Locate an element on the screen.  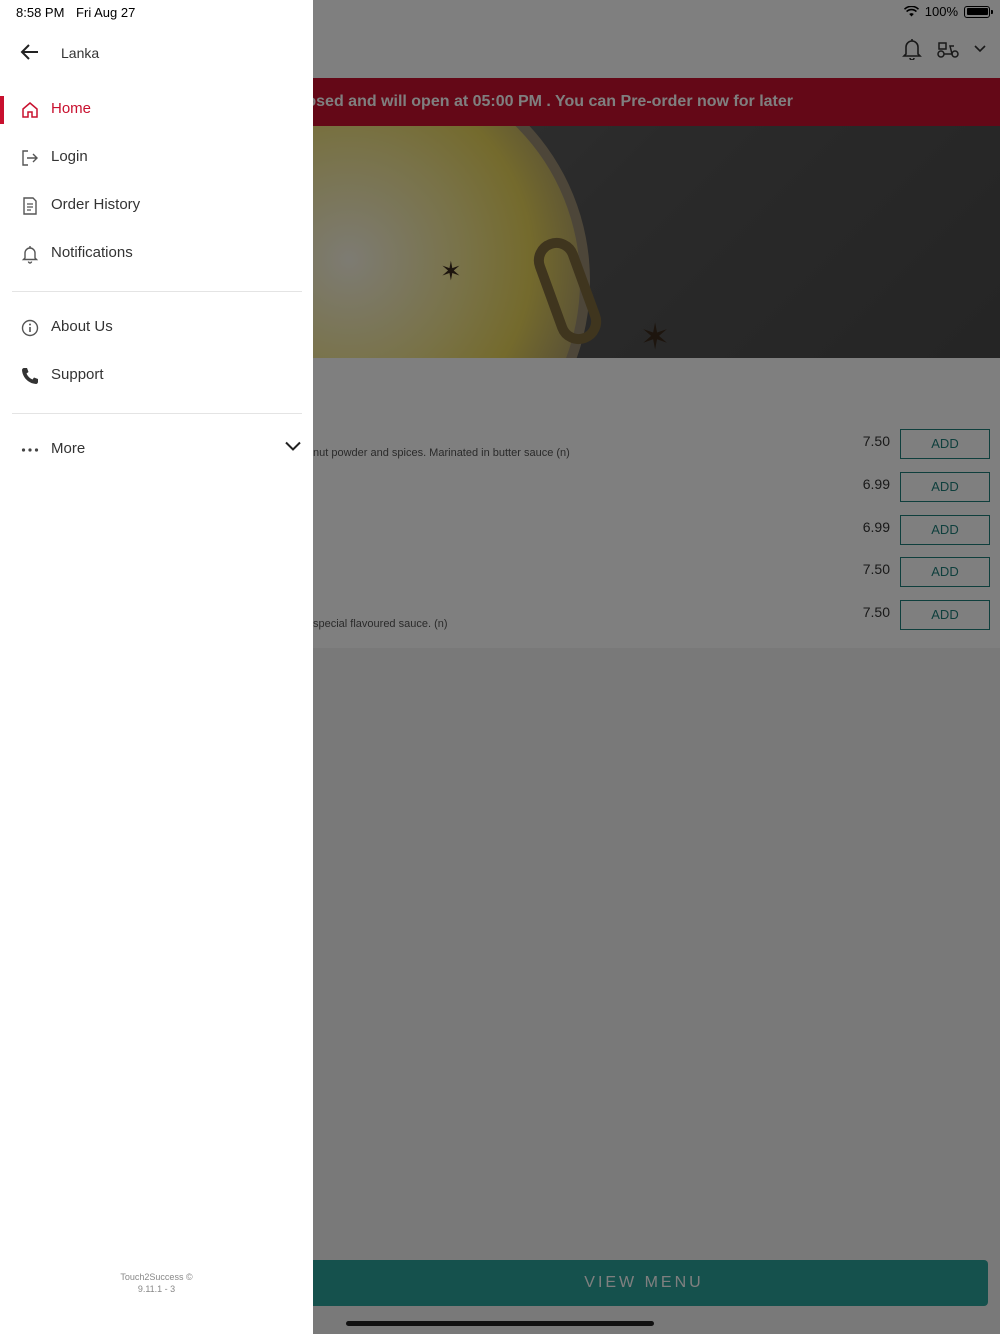
phone-icon is located at coordinates (30, 376).